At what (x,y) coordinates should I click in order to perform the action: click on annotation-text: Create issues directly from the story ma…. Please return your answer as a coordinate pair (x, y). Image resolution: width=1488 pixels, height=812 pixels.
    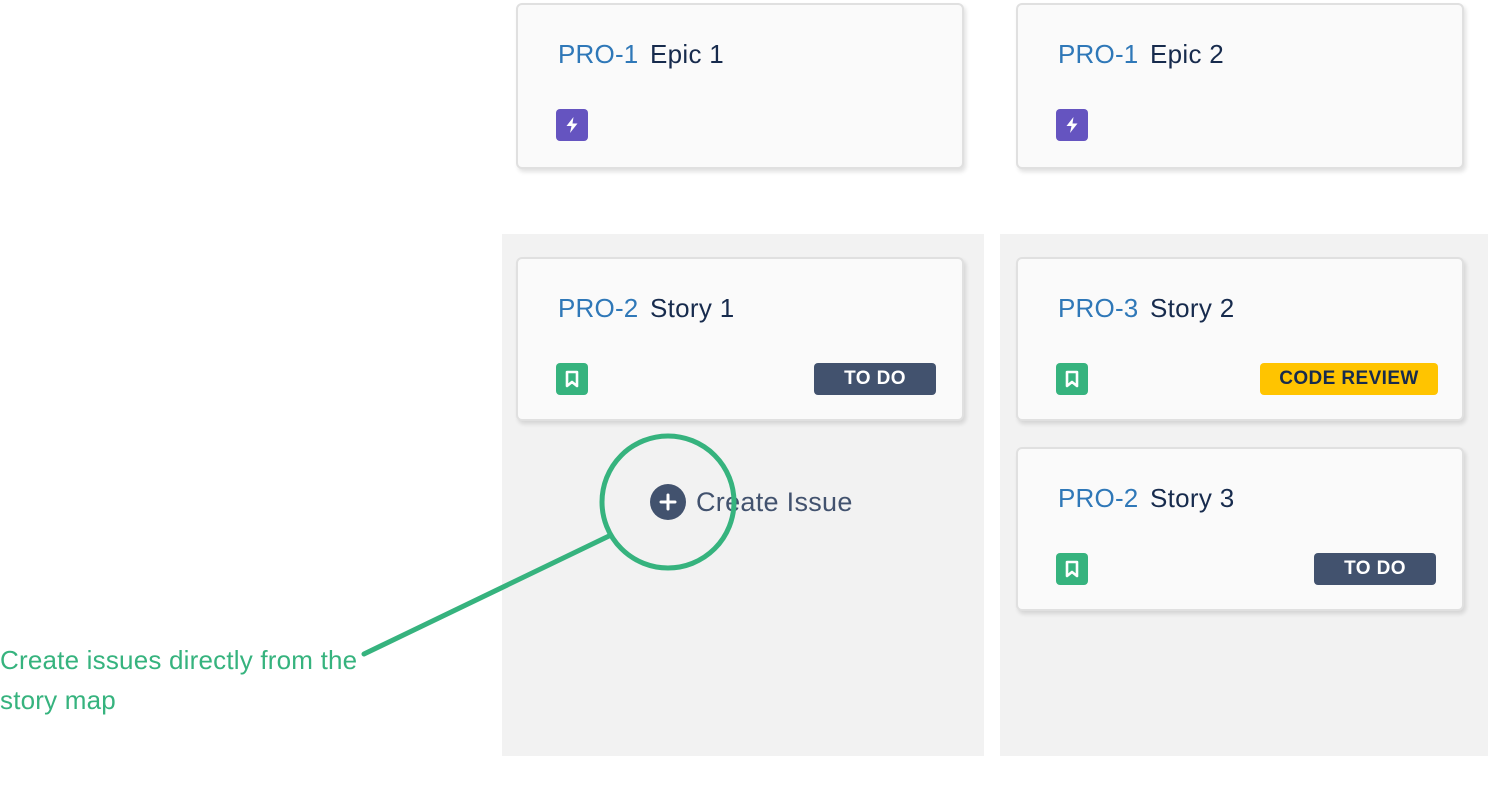
    Looking at the image, I should click on (179, 680).